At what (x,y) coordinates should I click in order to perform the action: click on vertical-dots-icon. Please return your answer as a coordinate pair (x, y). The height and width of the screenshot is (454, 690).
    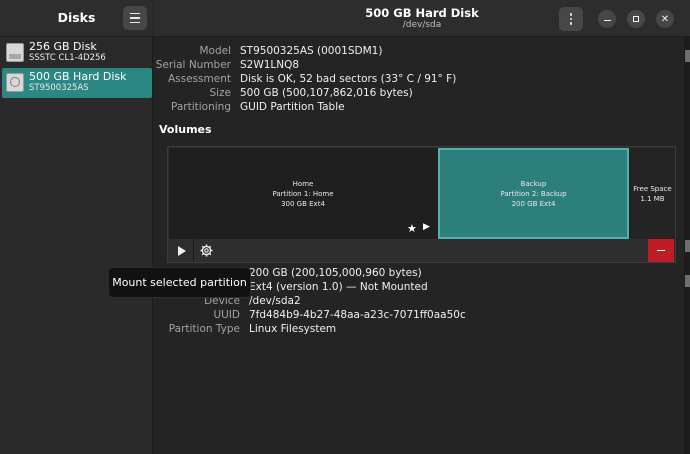
    Looking at the image, I should click on (571, 19).